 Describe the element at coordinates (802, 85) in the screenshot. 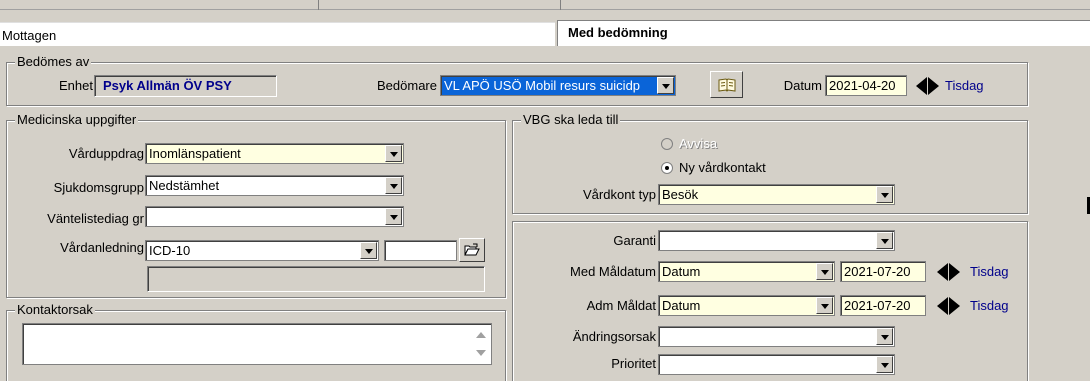

I see `datum-label: Datum` at that location.